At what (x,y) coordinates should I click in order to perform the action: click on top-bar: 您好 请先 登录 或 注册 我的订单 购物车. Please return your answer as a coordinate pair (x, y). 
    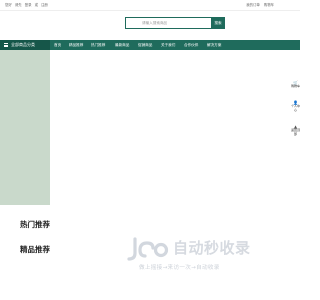
    Looking at the image, I should click on (150, 5).